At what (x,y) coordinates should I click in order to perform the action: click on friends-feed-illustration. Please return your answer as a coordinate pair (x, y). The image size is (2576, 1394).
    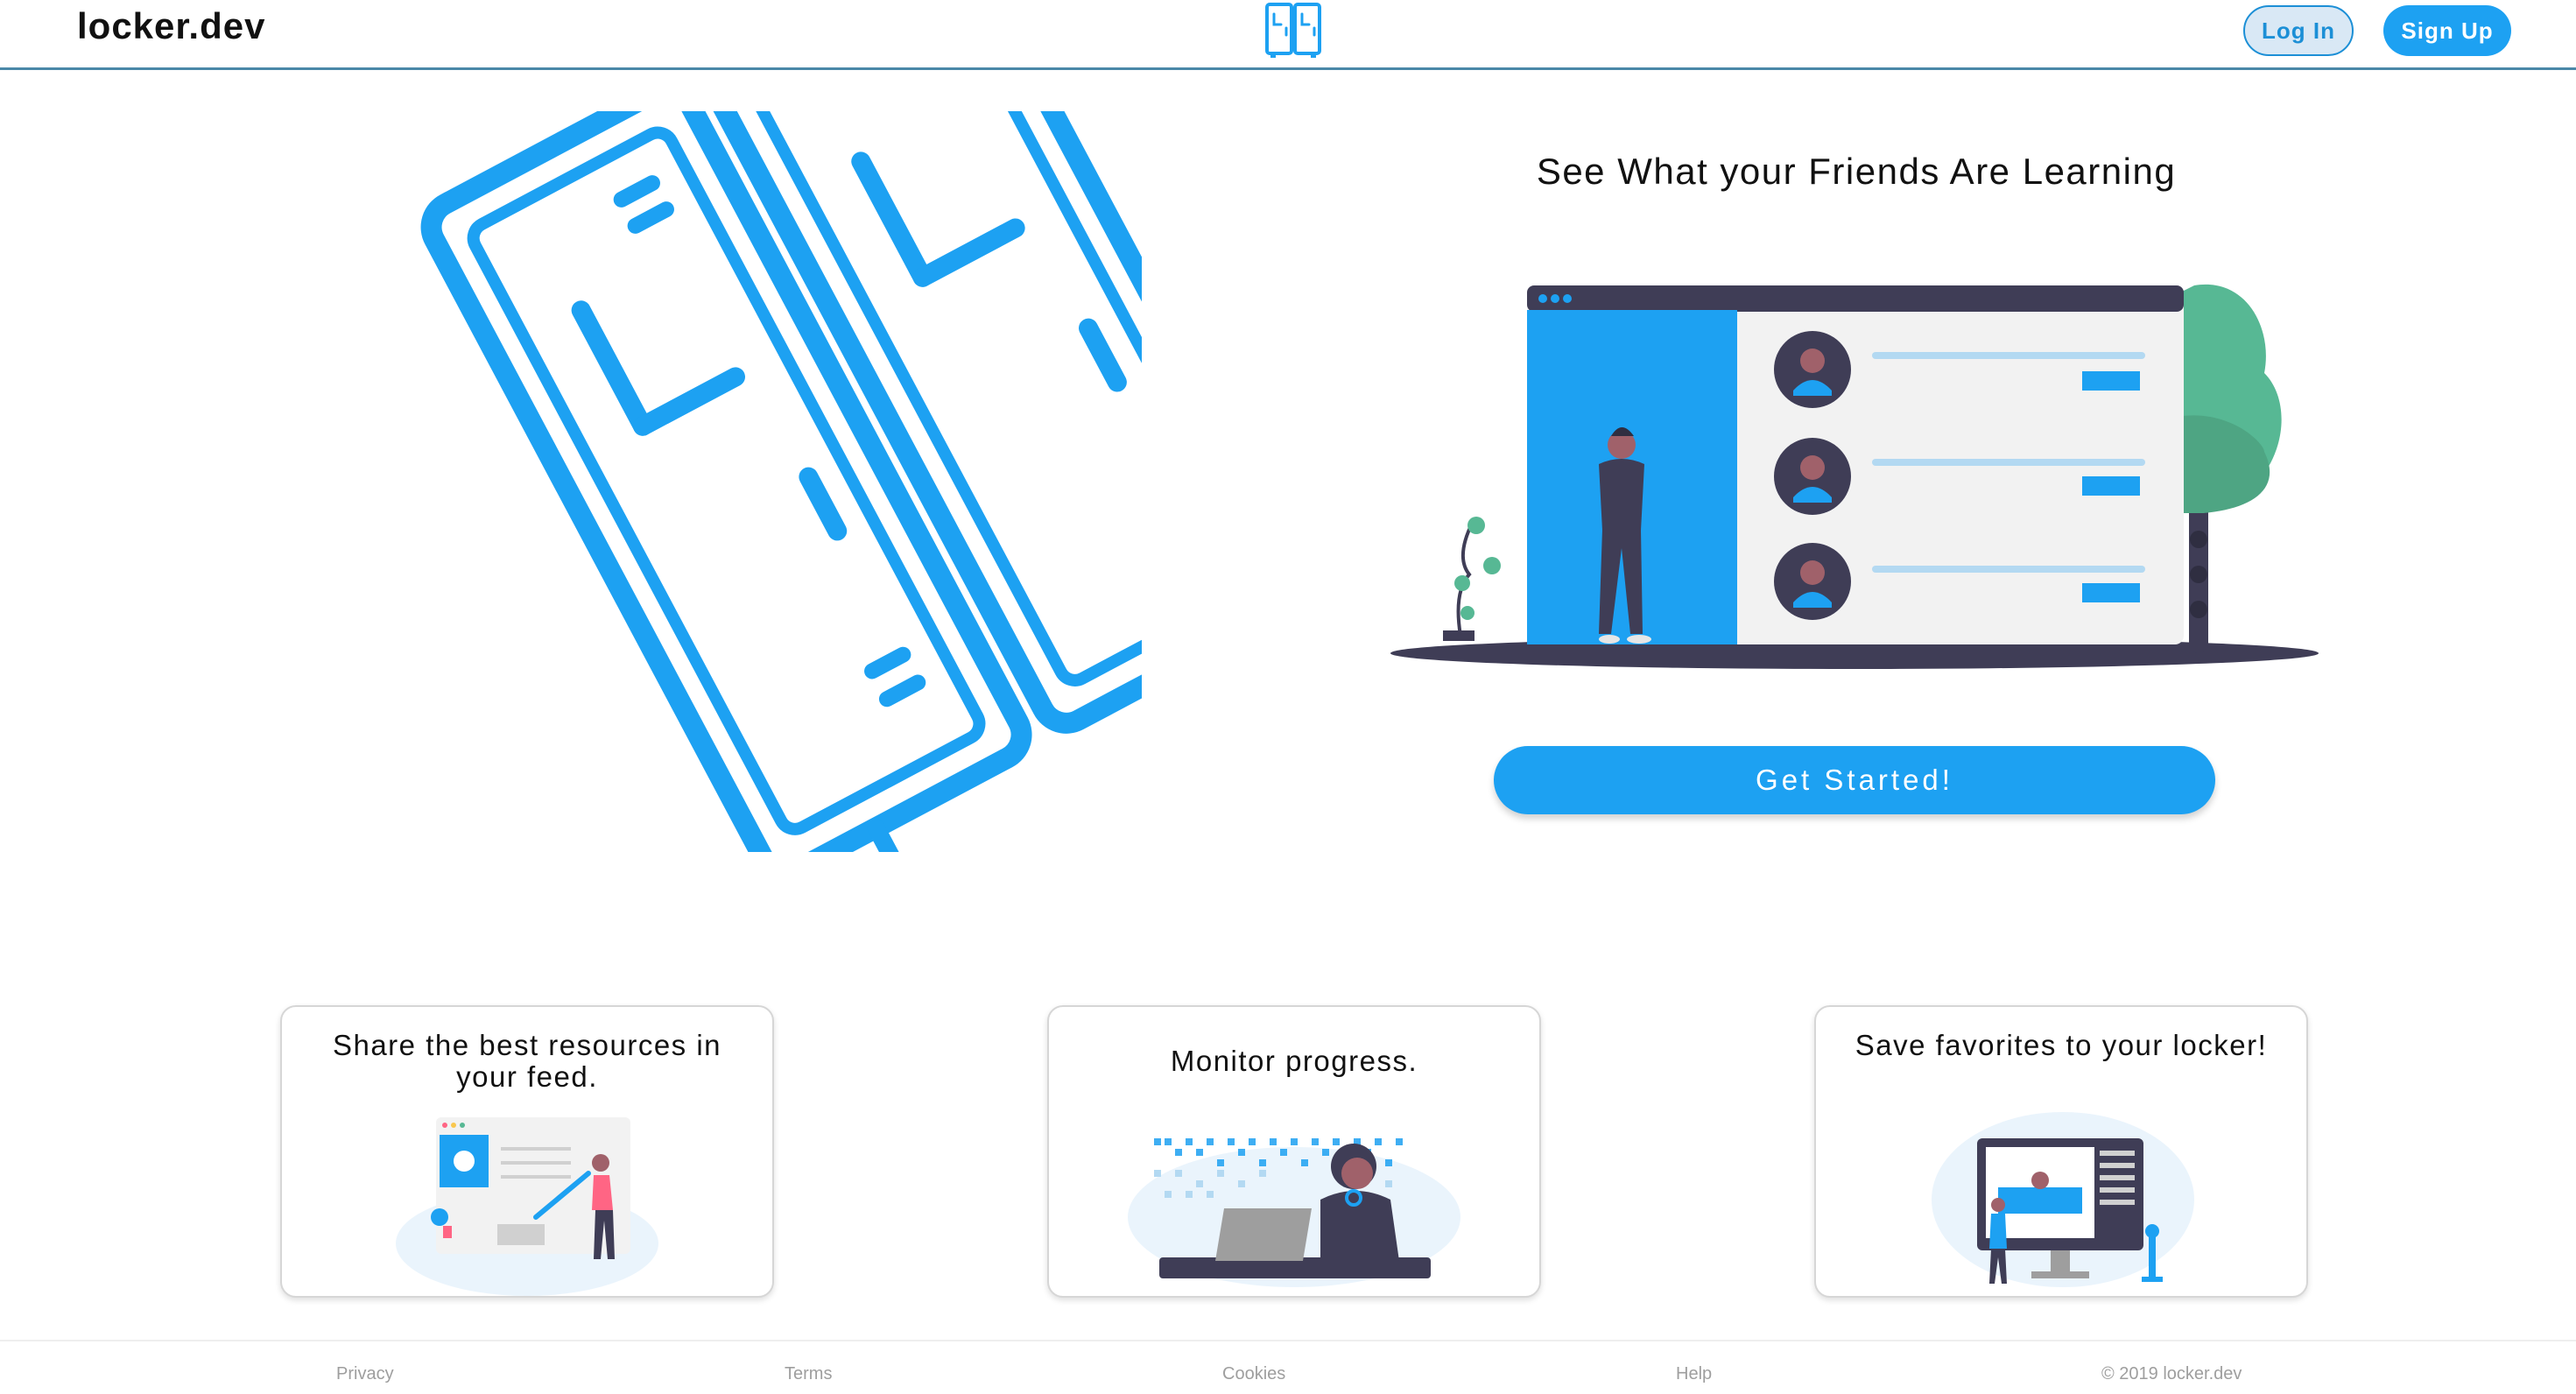
    Looking at the image, I should click on (1854, 477).